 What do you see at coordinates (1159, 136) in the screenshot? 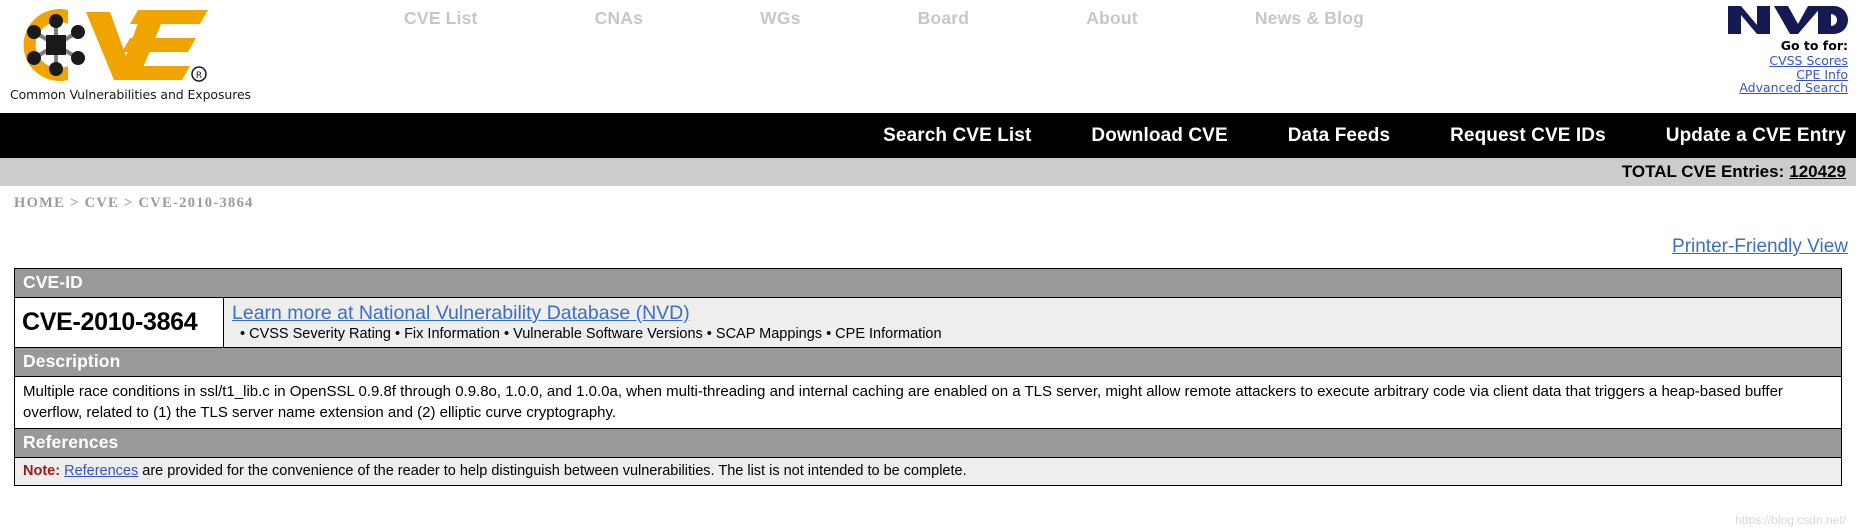
I see `menu-item-download-cve: Download CVE` at bounding box center [1159, 136].